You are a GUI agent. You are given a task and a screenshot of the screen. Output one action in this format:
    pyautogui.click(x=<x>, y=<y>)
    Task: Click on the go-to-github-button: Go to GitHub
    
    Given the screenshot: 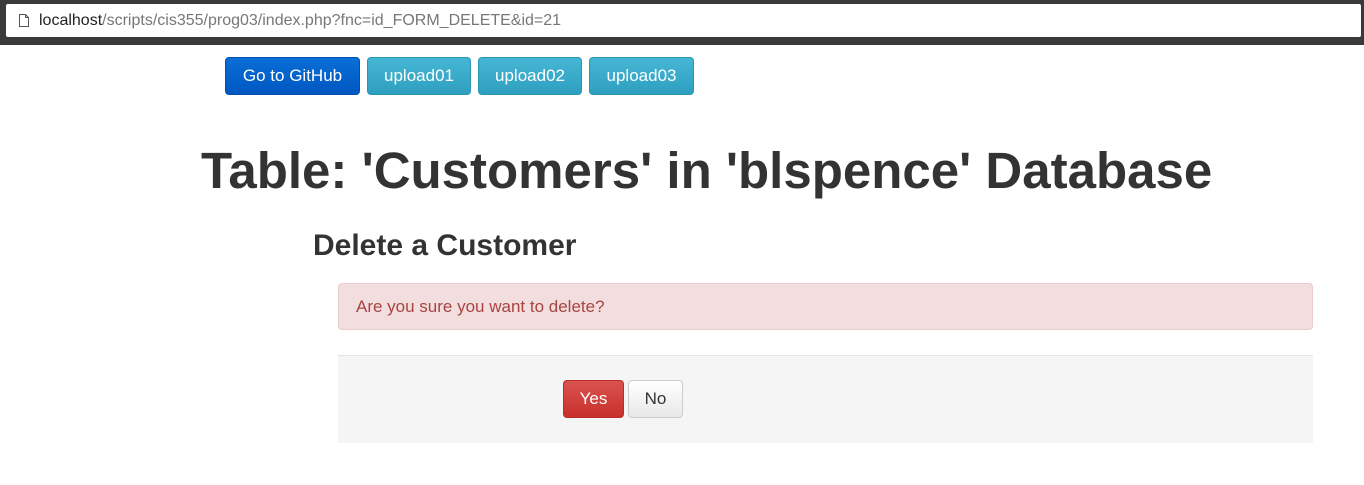 What is the action you would take?
    pyautogui.click(x=292, y=76)
    